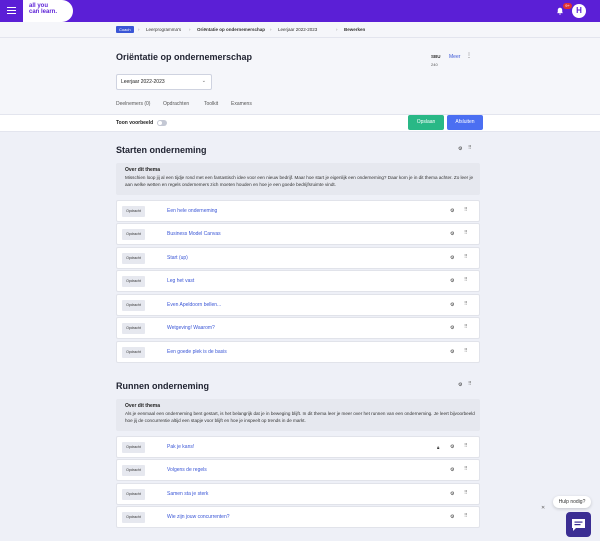  What do you see at coordinates (197, 352) in the screenshot?
I see `item-name-link: Een goede plek is de basis` at bounding box center [197, 352].